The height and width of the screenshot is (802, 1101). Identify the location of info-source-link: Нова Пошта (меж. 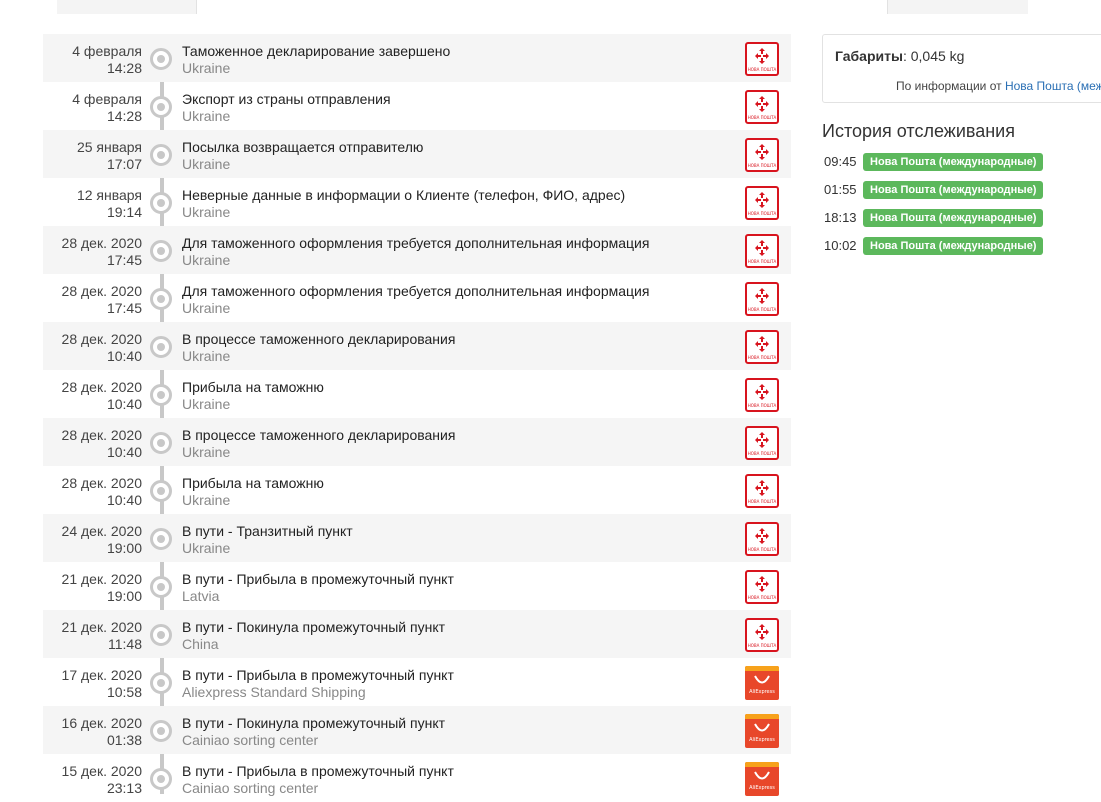
(1053, 86).